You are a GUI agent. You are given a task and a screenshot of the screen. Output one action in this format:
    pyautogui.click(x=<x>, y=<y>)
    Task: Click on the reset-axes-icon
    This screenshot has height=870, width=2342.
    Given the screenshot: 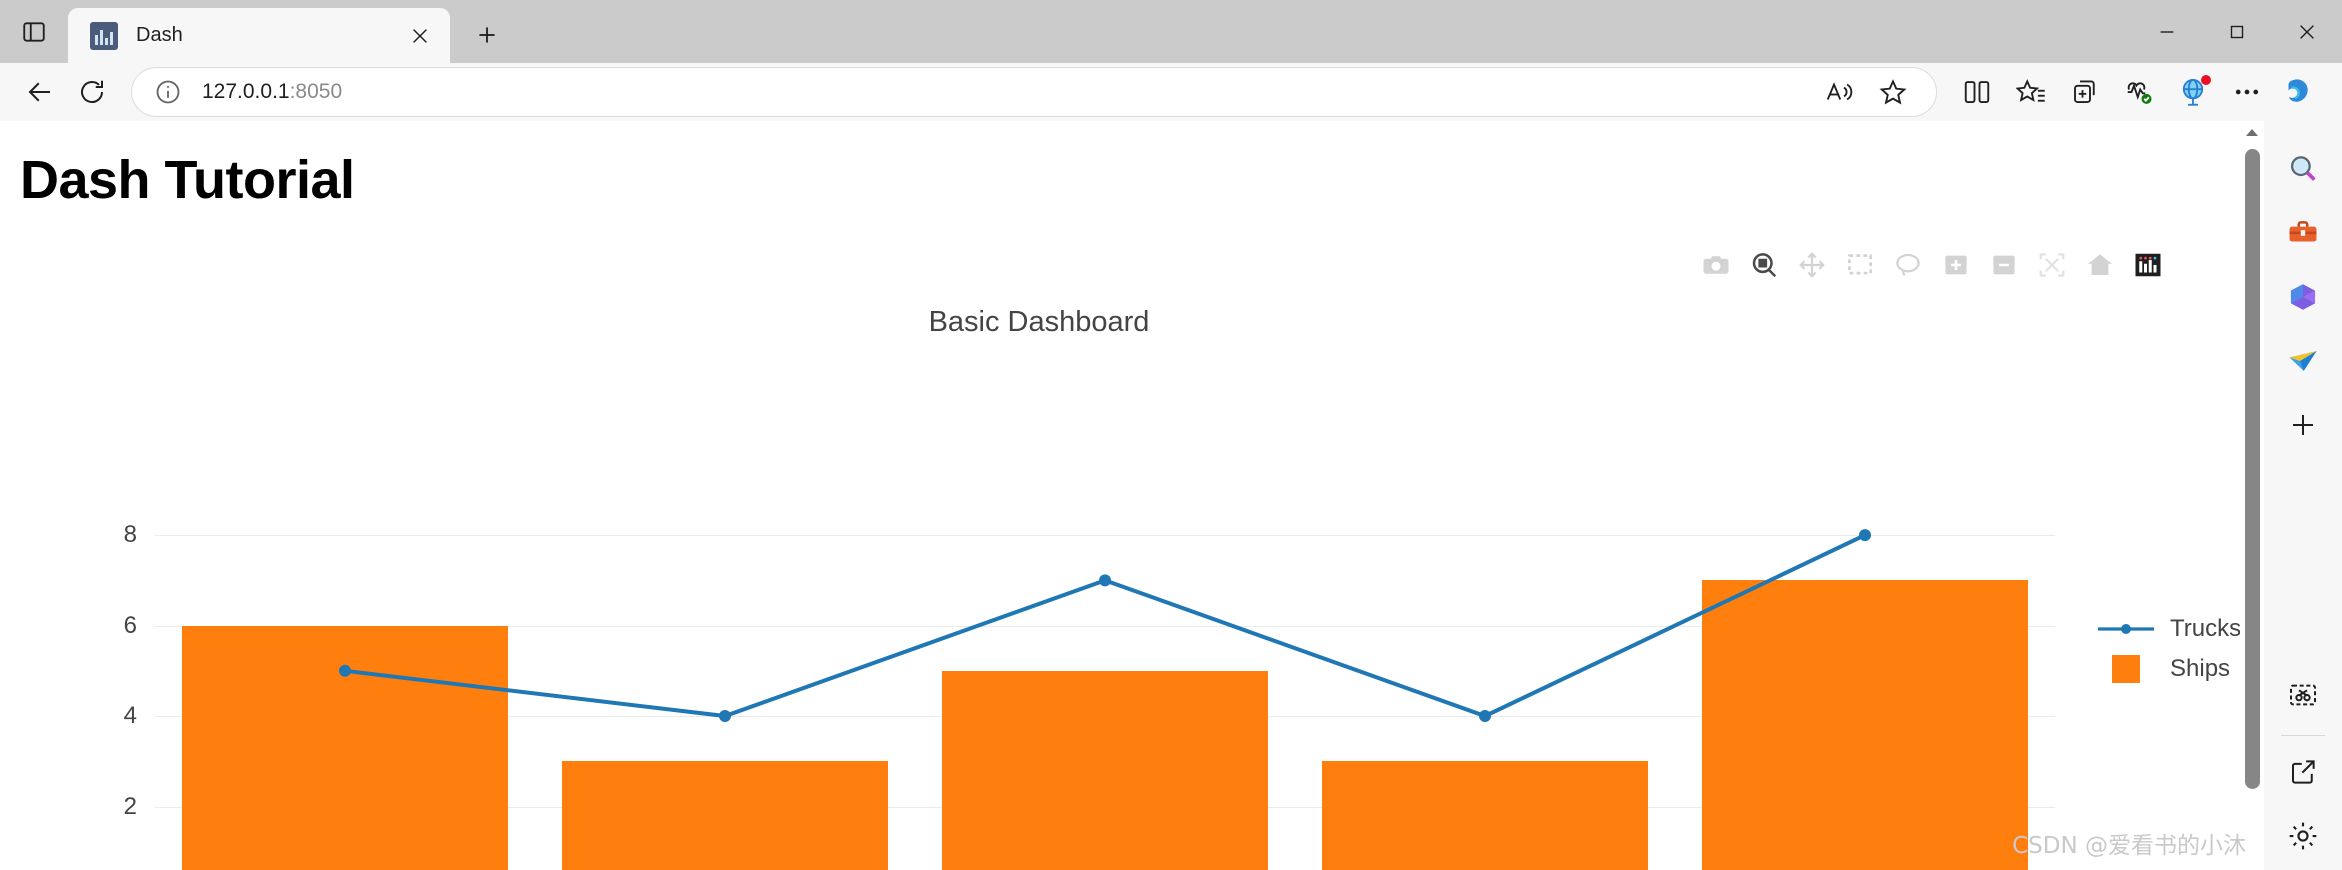 What is the action you would take?
    pyautogui.click(x=2100, y=265)
    